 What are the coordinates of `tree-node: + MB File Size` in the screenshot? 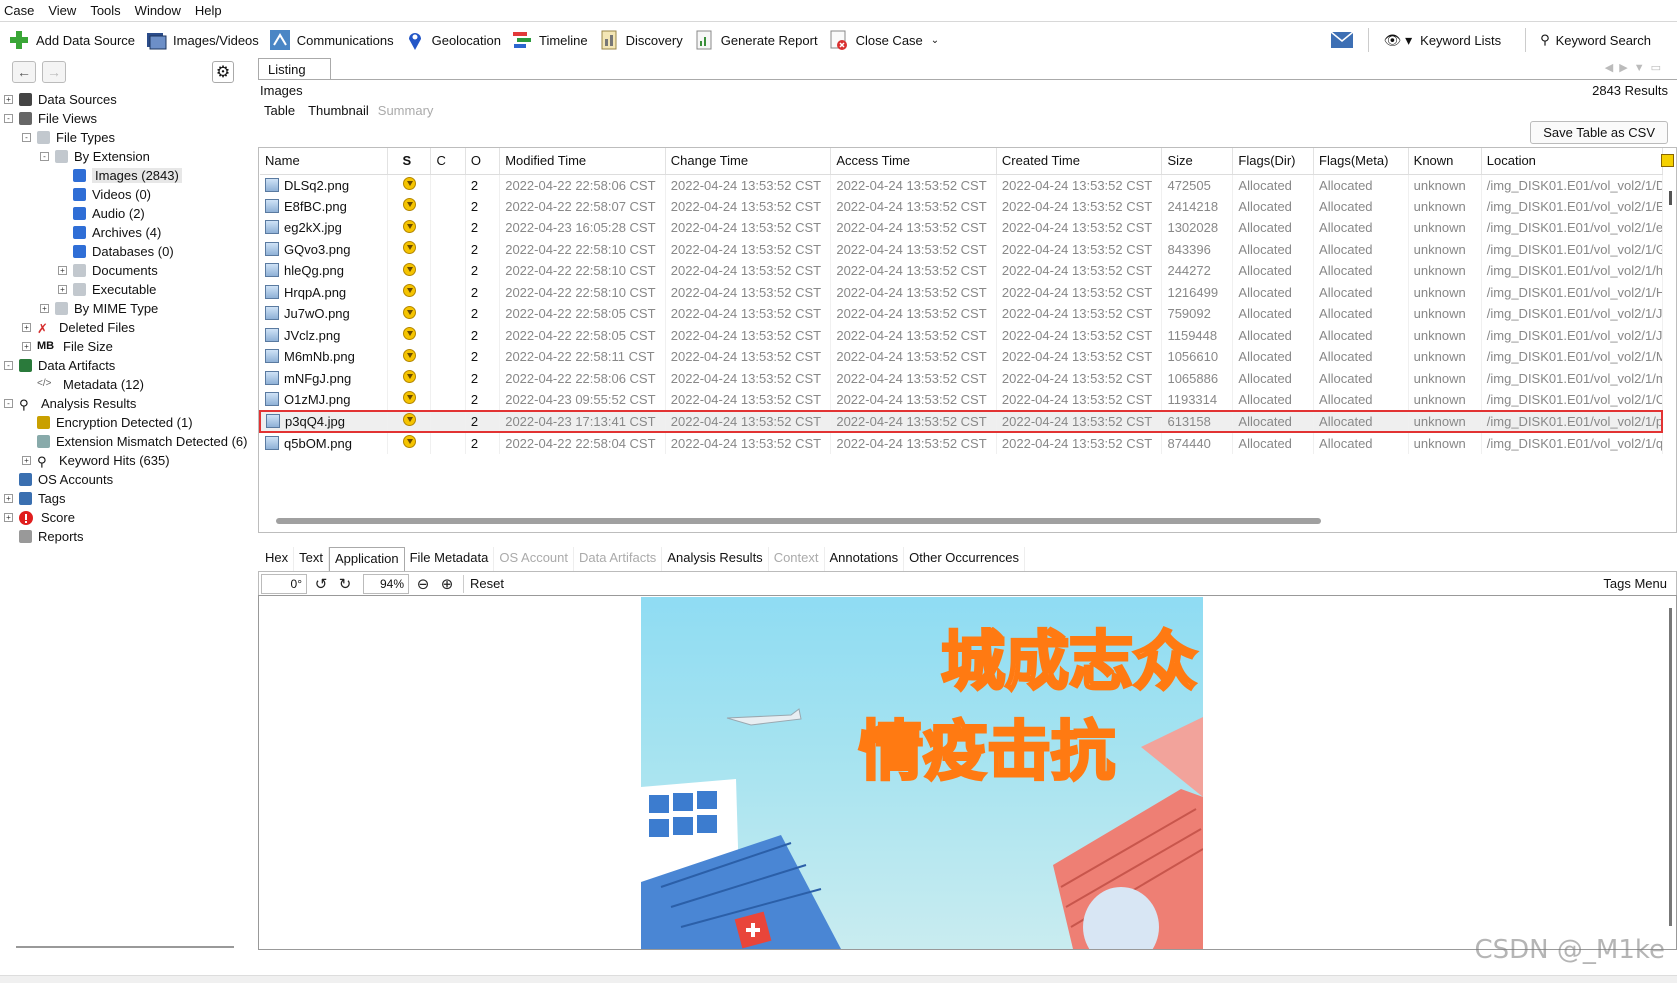 It's located at (127, 346).